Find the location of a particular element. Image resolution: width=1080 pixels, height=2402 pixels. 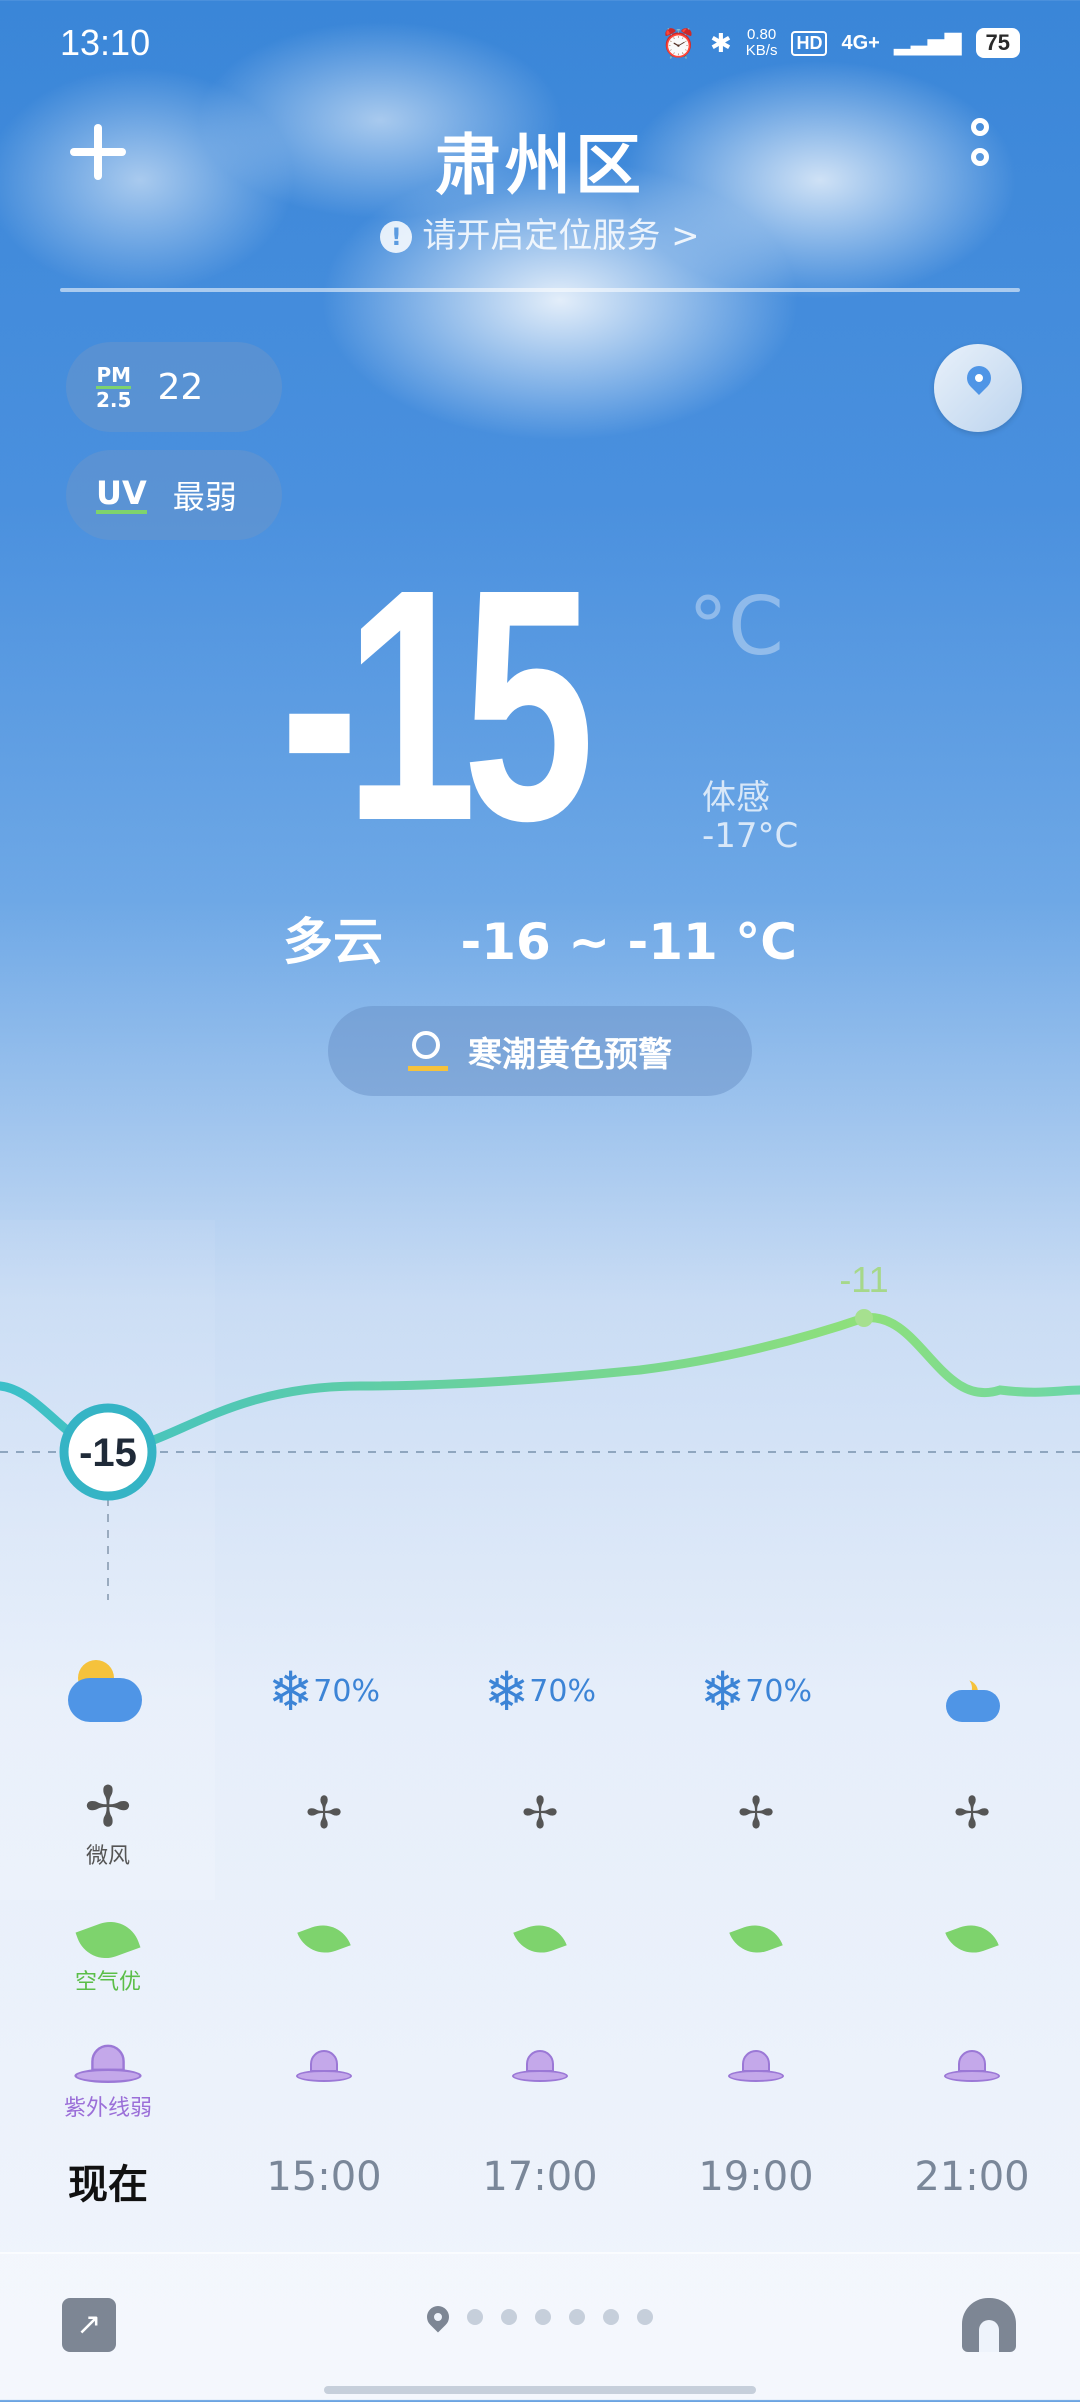

hour-icon-1: ❄70% is located at coordinates (324, 1691).